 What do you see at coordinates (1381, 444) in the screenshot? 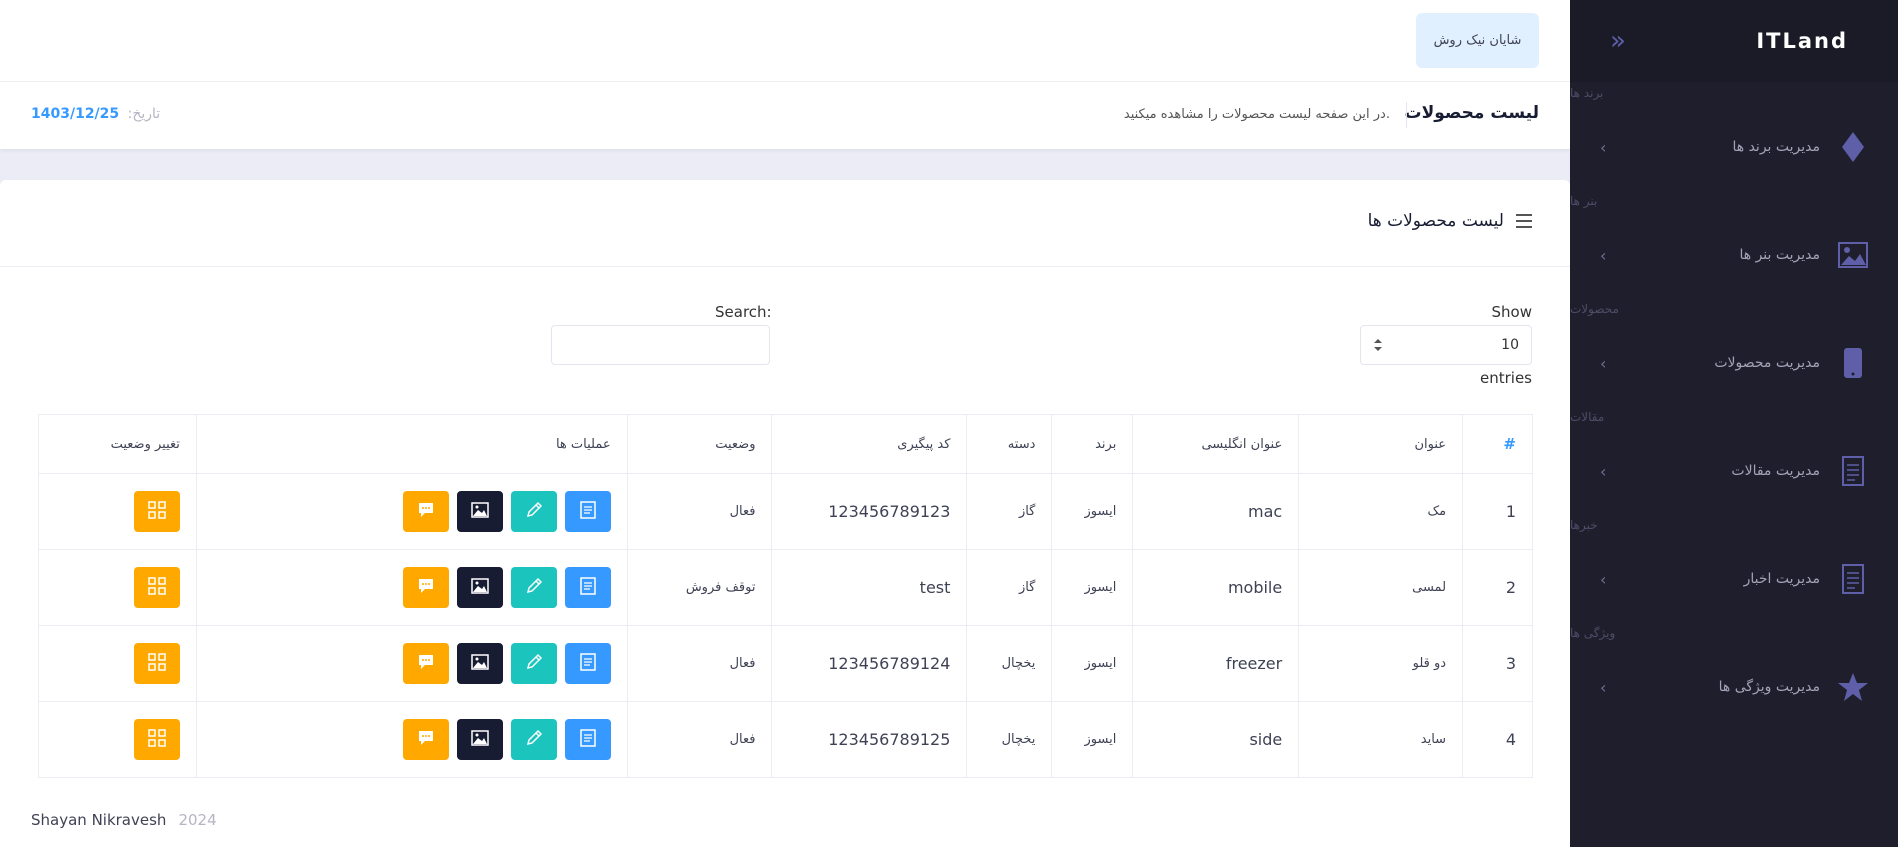
I see `column-header: عنوان` at bounding box center [1381, 444].